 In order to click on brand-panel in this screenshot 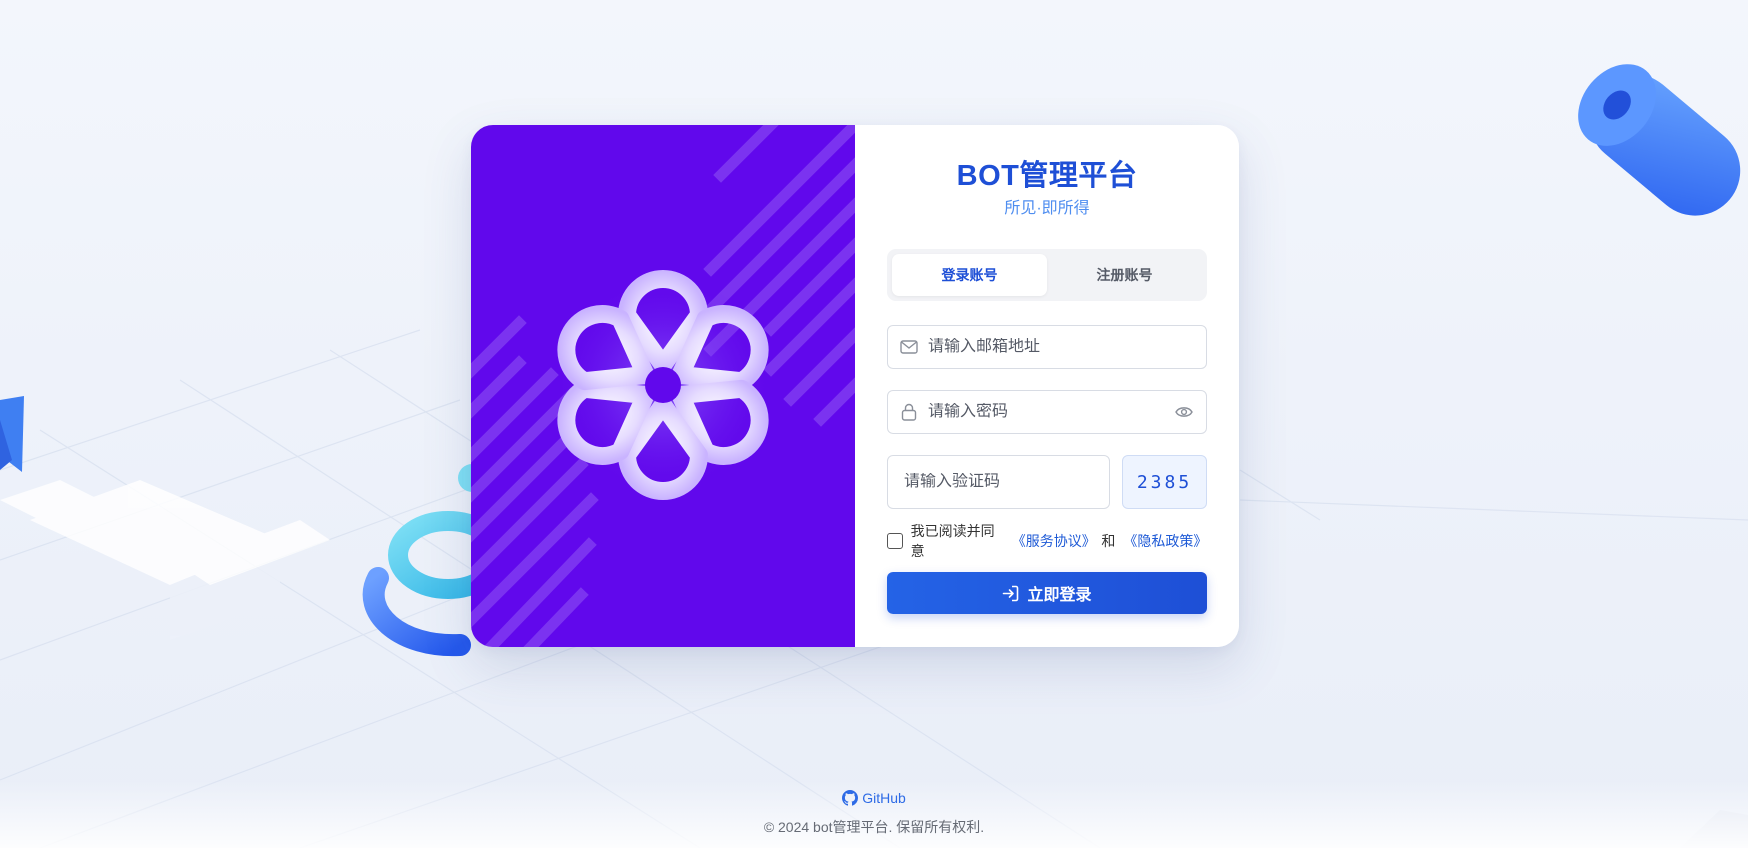, I will do `click(663, 386)`.